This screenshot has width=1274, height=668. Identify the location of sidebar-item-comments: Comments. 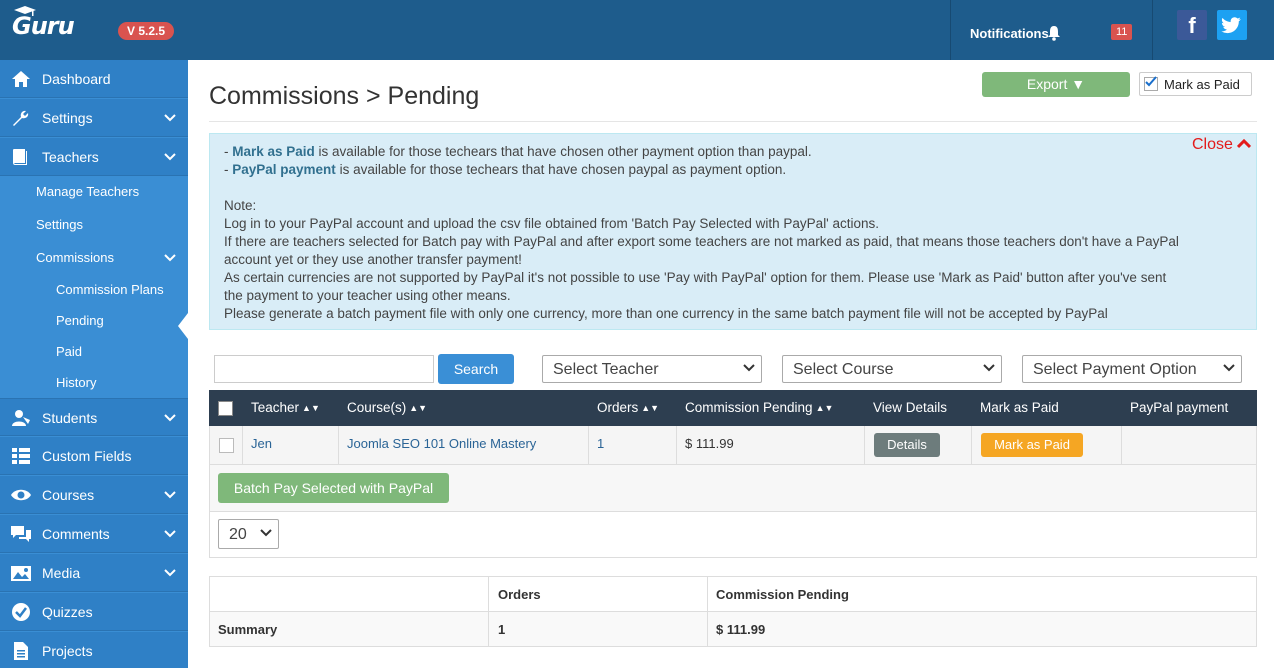
(94, 534).